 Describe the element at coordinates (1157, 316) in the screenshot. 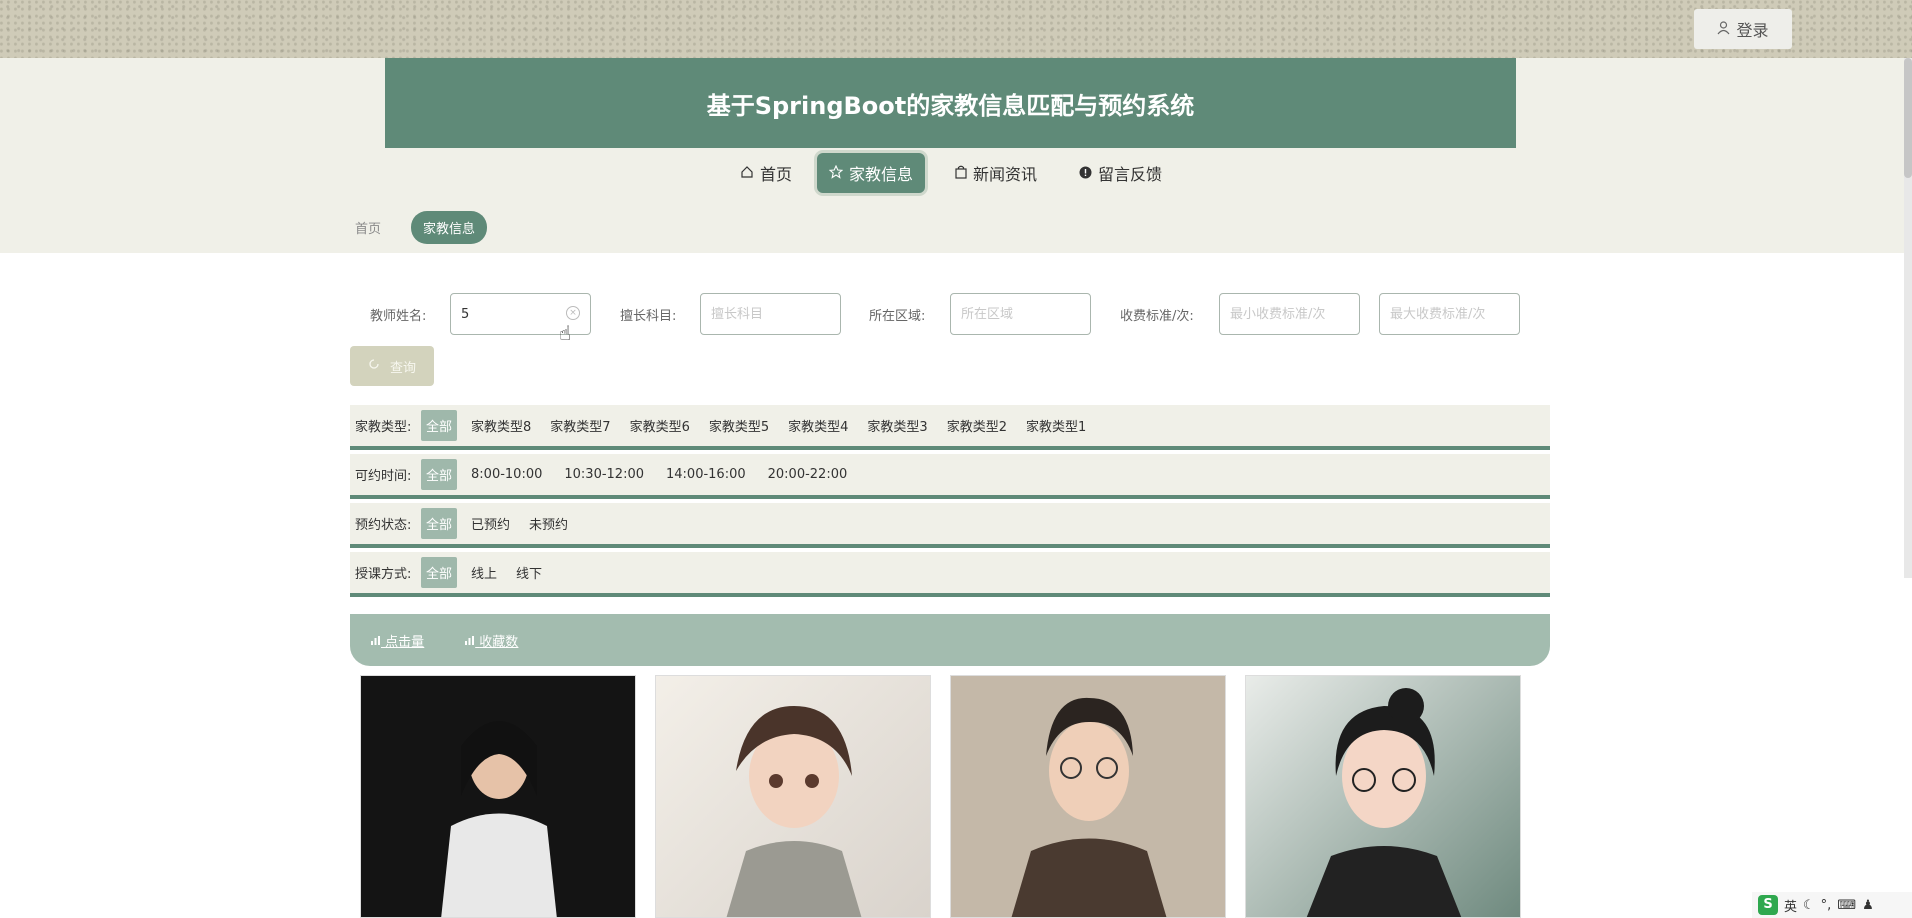

I see `fee-label: 收费标准/次:` at that location.